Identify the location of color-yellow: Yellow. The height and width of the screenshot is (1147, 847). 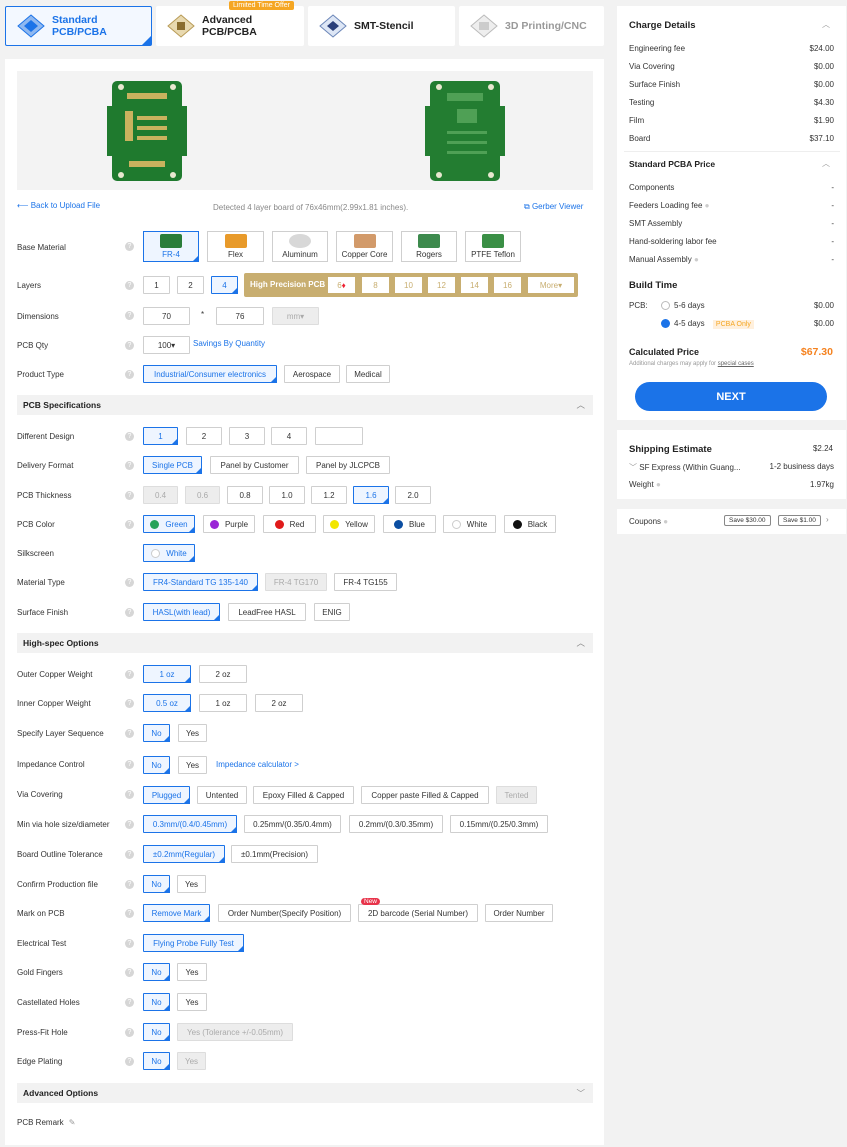
(349, 524).